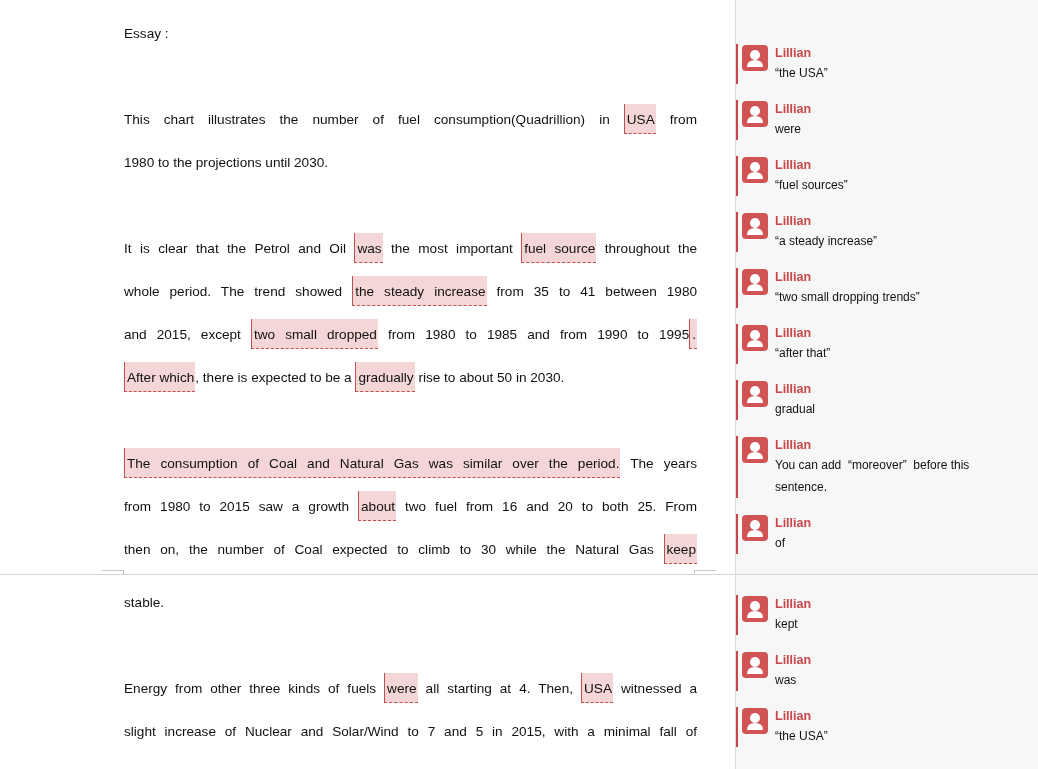  I want to click on body-text: This chart illustrates the number of fuel consumption(Quadrillion) in, so click(367, 119).